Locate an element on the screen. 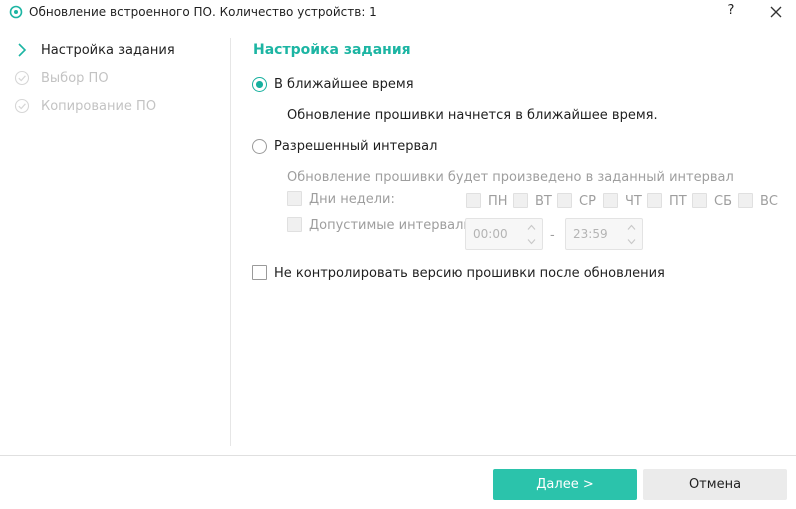 This screenshot has height=509, width=796. weekday-checkbox-mon is located at coordinates (473, 200).